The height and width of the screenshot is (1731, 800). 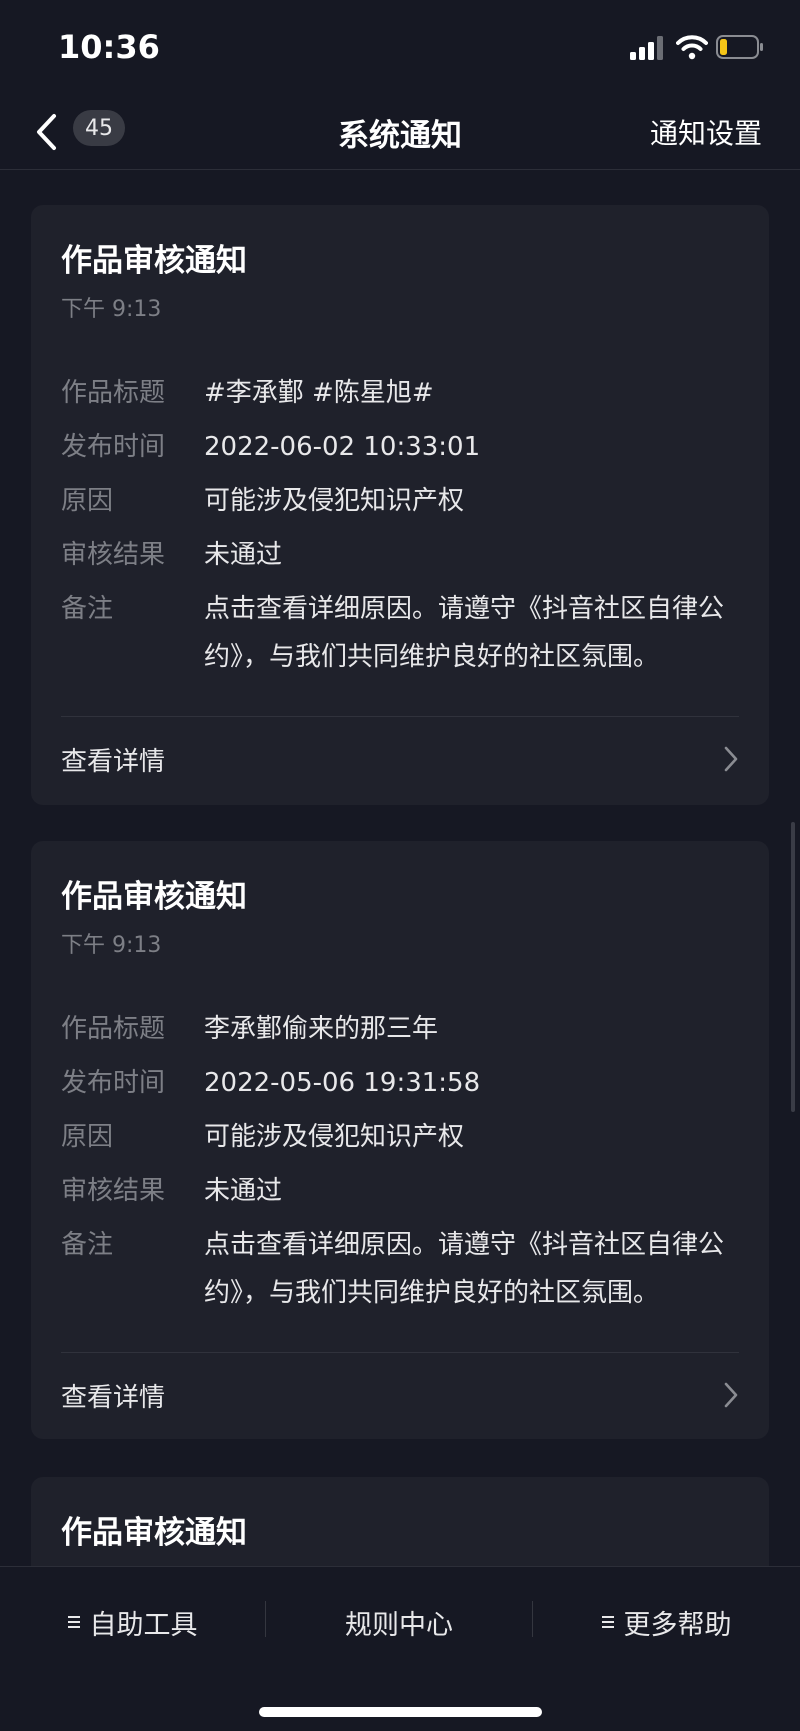 I want to click on work-title-value: #李承鄞 #陈星旭#, so click(x=319, y=393).